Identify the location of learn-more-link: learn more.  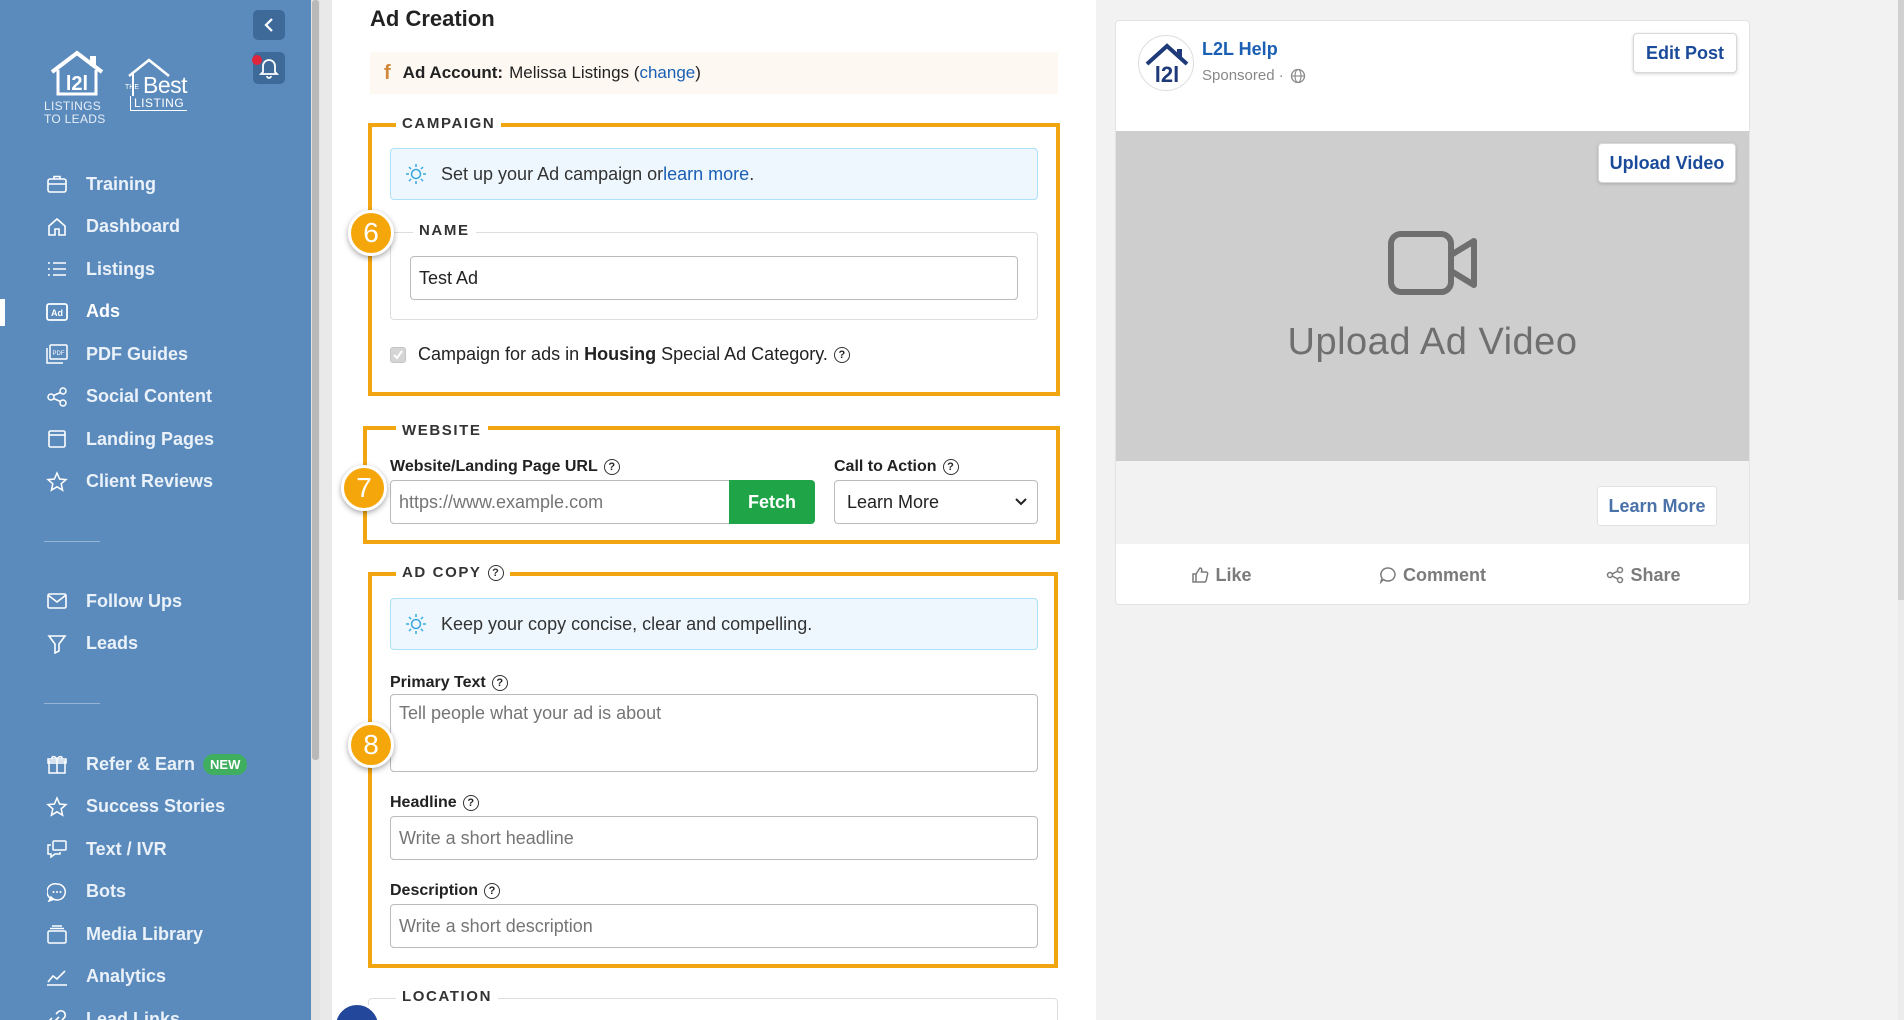
(706, 174).